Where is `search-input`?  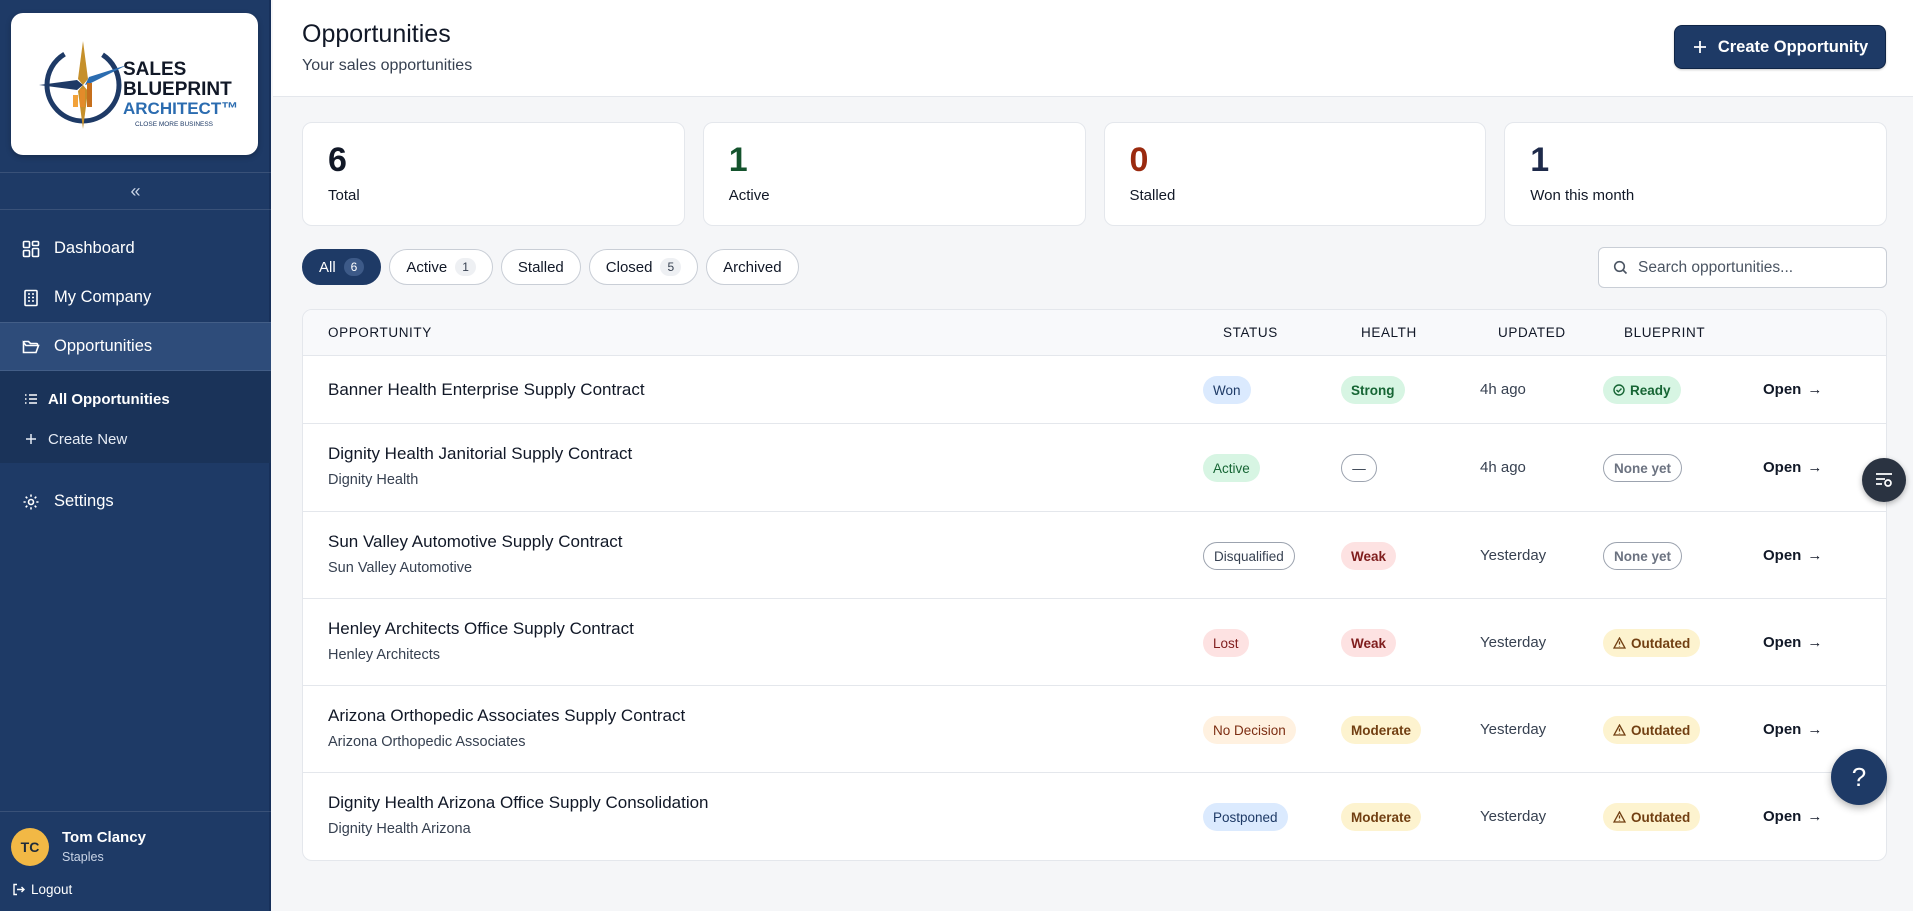
search-input is located at coordinates (1748, 267).